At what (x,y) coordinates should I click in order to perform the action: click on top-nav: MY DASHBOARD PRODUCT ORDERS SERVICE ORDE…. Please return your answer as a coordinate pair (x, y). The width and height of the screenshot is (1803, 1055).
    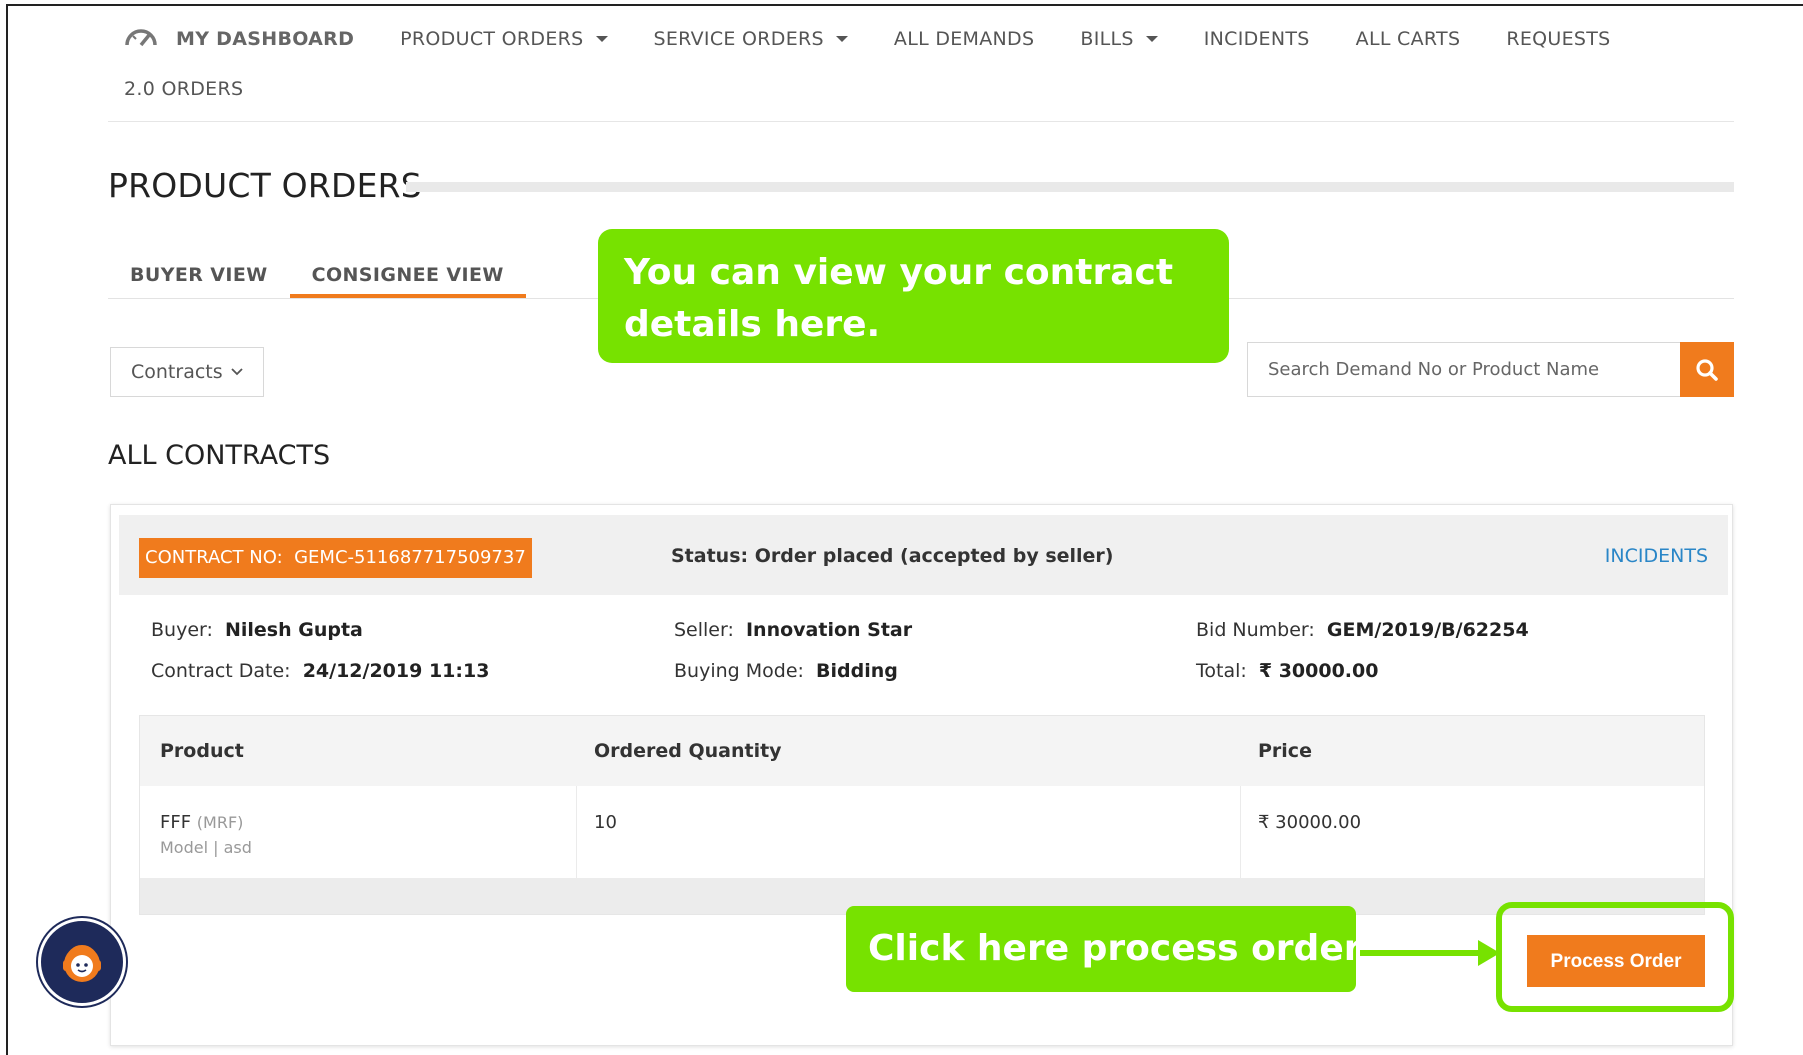
    Looking at the image, I should click on (890, 39).